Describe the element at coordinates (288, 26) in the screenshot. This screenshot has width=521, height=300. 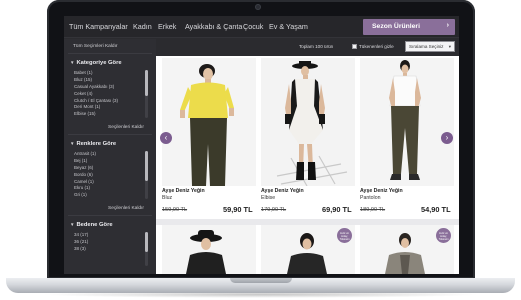
I see `nav-home-living: Ev & Yaşam` at that location.